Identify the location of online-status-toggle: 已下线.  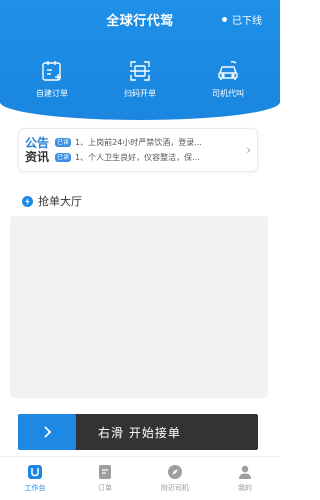
(242, 19).